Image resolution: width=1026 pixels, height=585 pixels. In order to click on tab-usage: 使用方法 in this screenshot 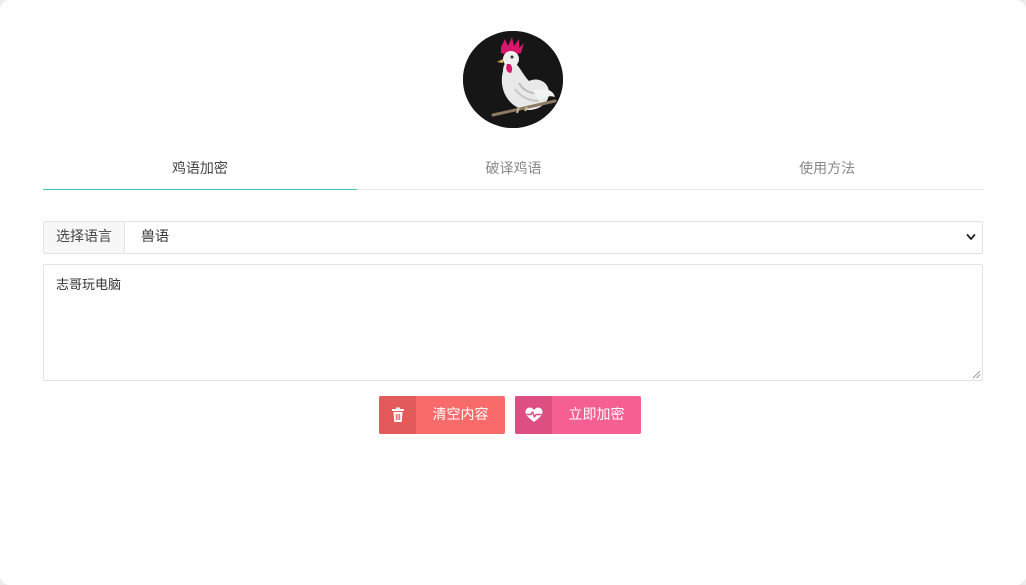, I will do `click(827, 169)`.